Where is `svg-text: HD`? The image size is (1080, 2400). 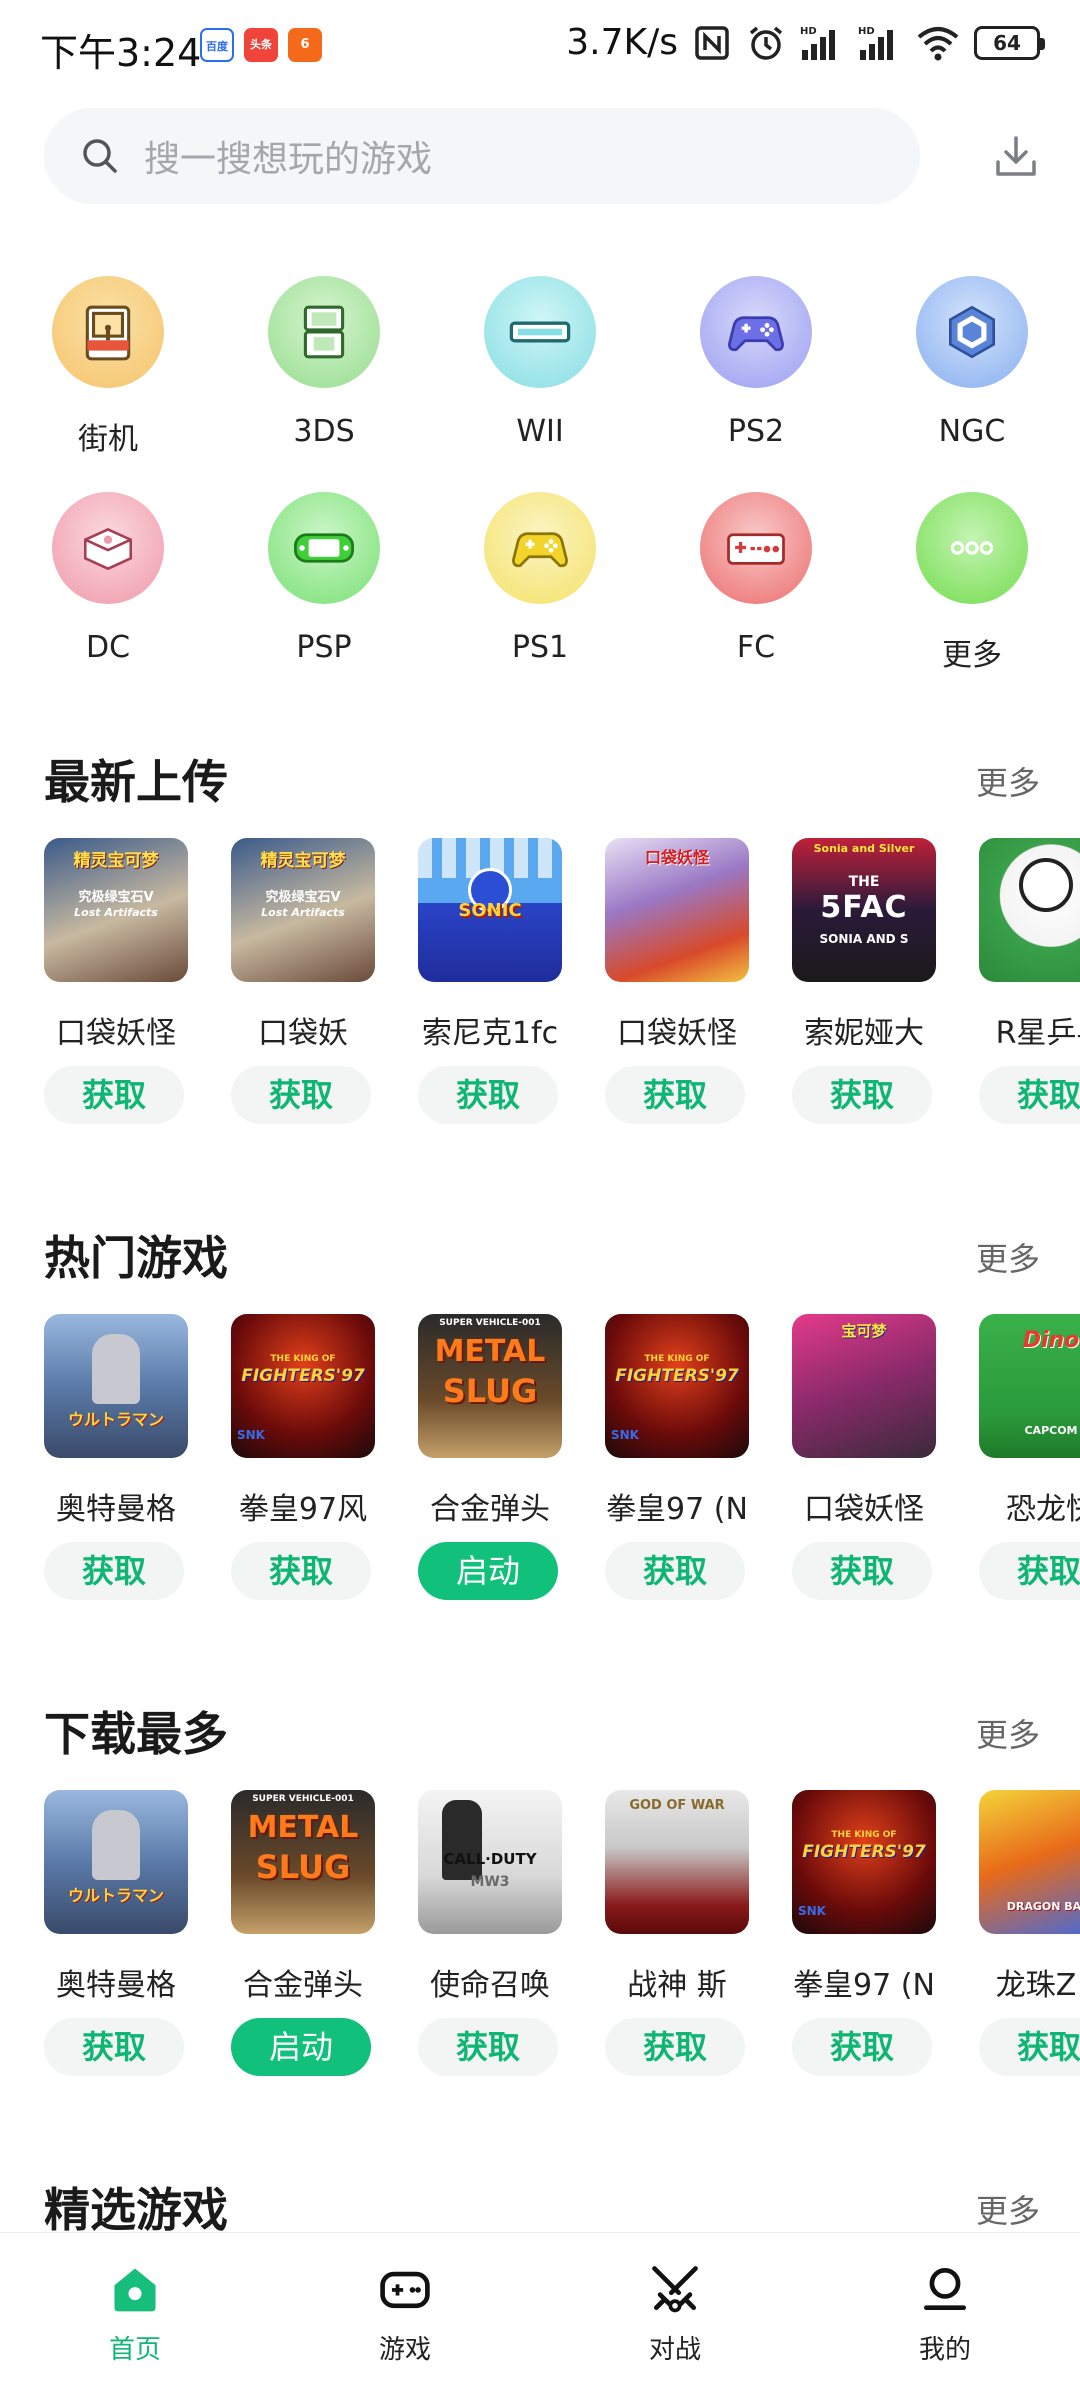
svg-text: HD is located at coordinates (808, 31).